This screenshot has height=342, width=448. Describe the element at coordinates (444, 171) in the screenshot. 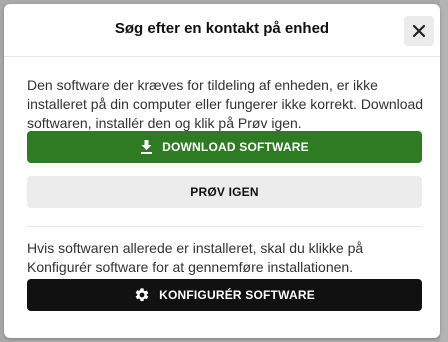

I see `backdrop` at that location.